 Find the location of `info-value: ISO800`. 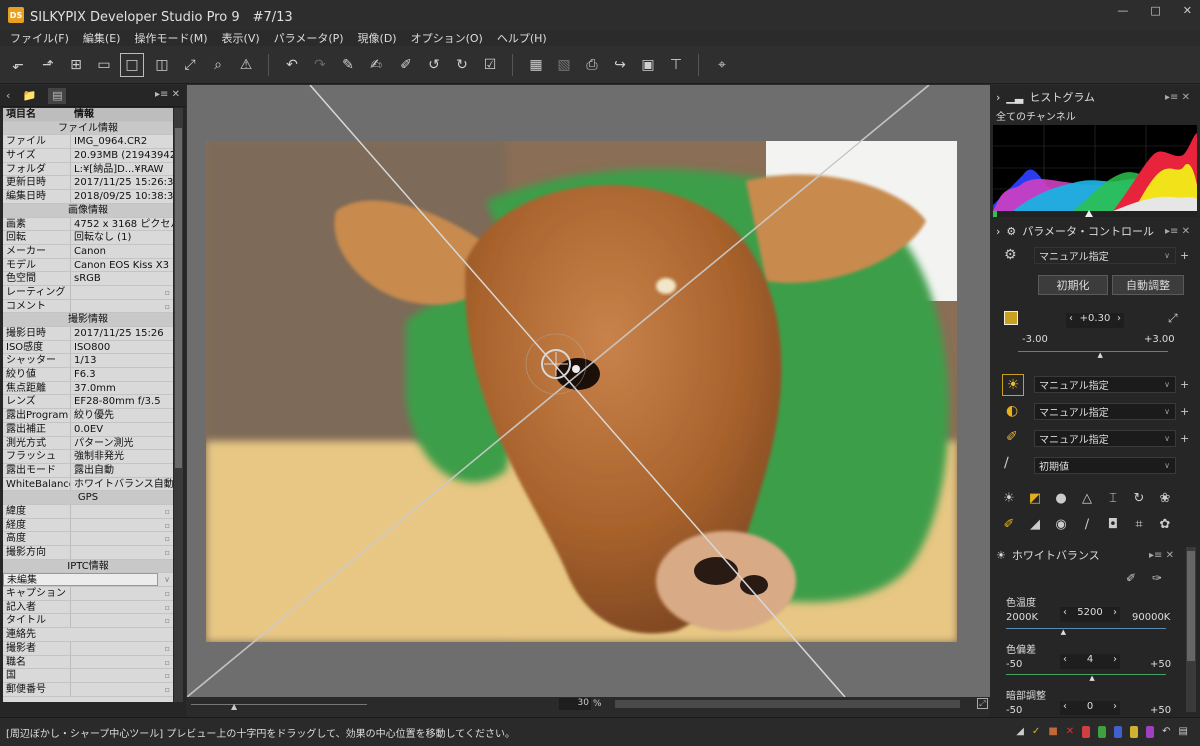

info-value: ISO800 is located at coordinates (122, 347).